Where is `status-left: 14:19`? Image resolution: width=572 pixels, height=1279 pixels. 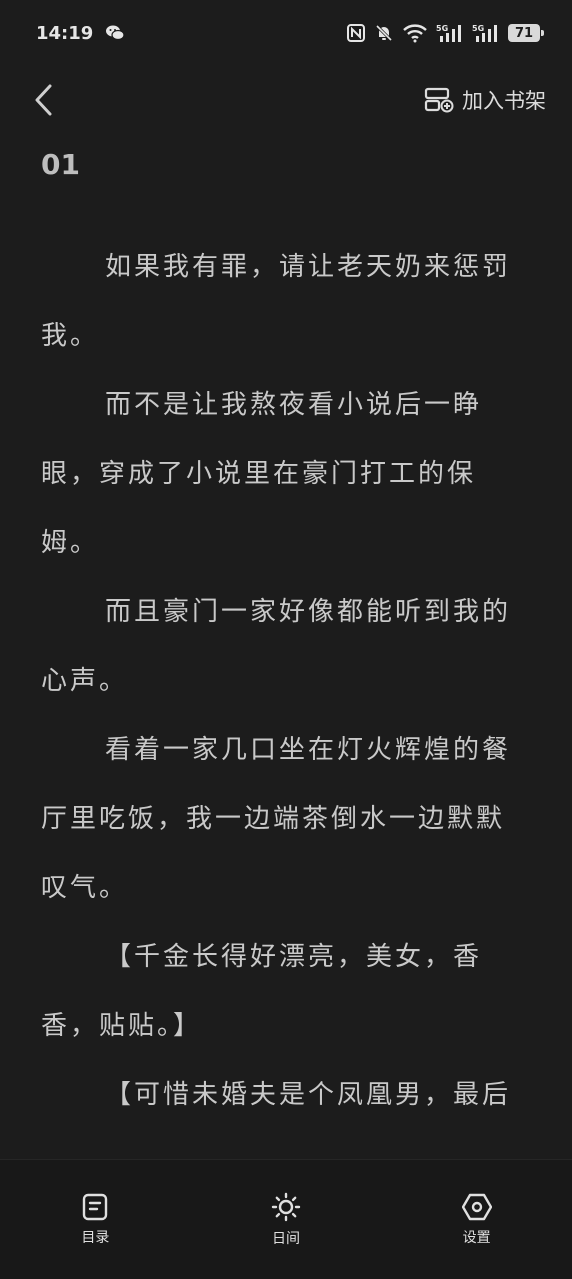 status-left: 14:19 is located at coordinates (80, 33).